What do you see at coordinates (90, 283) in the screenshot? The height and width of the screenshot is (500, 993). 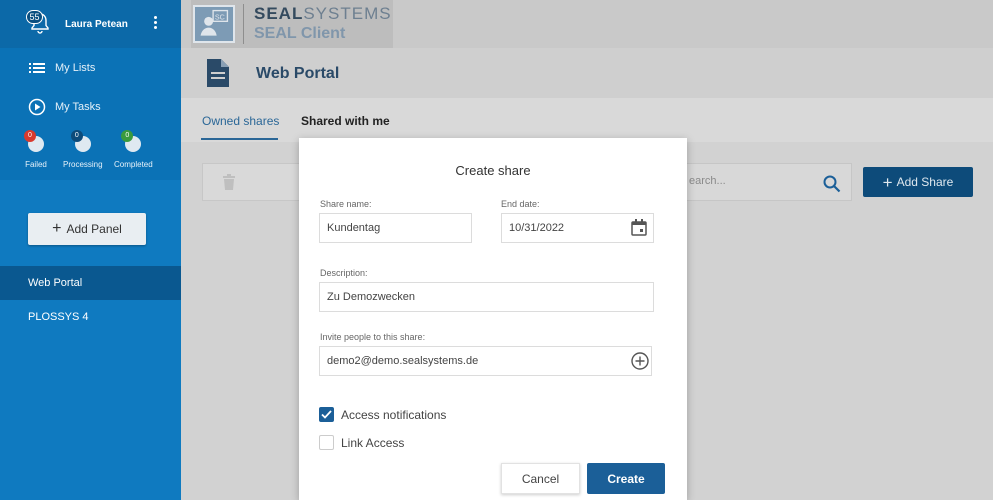 I see `sidebar-item-web-portal: Web Portal` at bounding box center [90, 283].